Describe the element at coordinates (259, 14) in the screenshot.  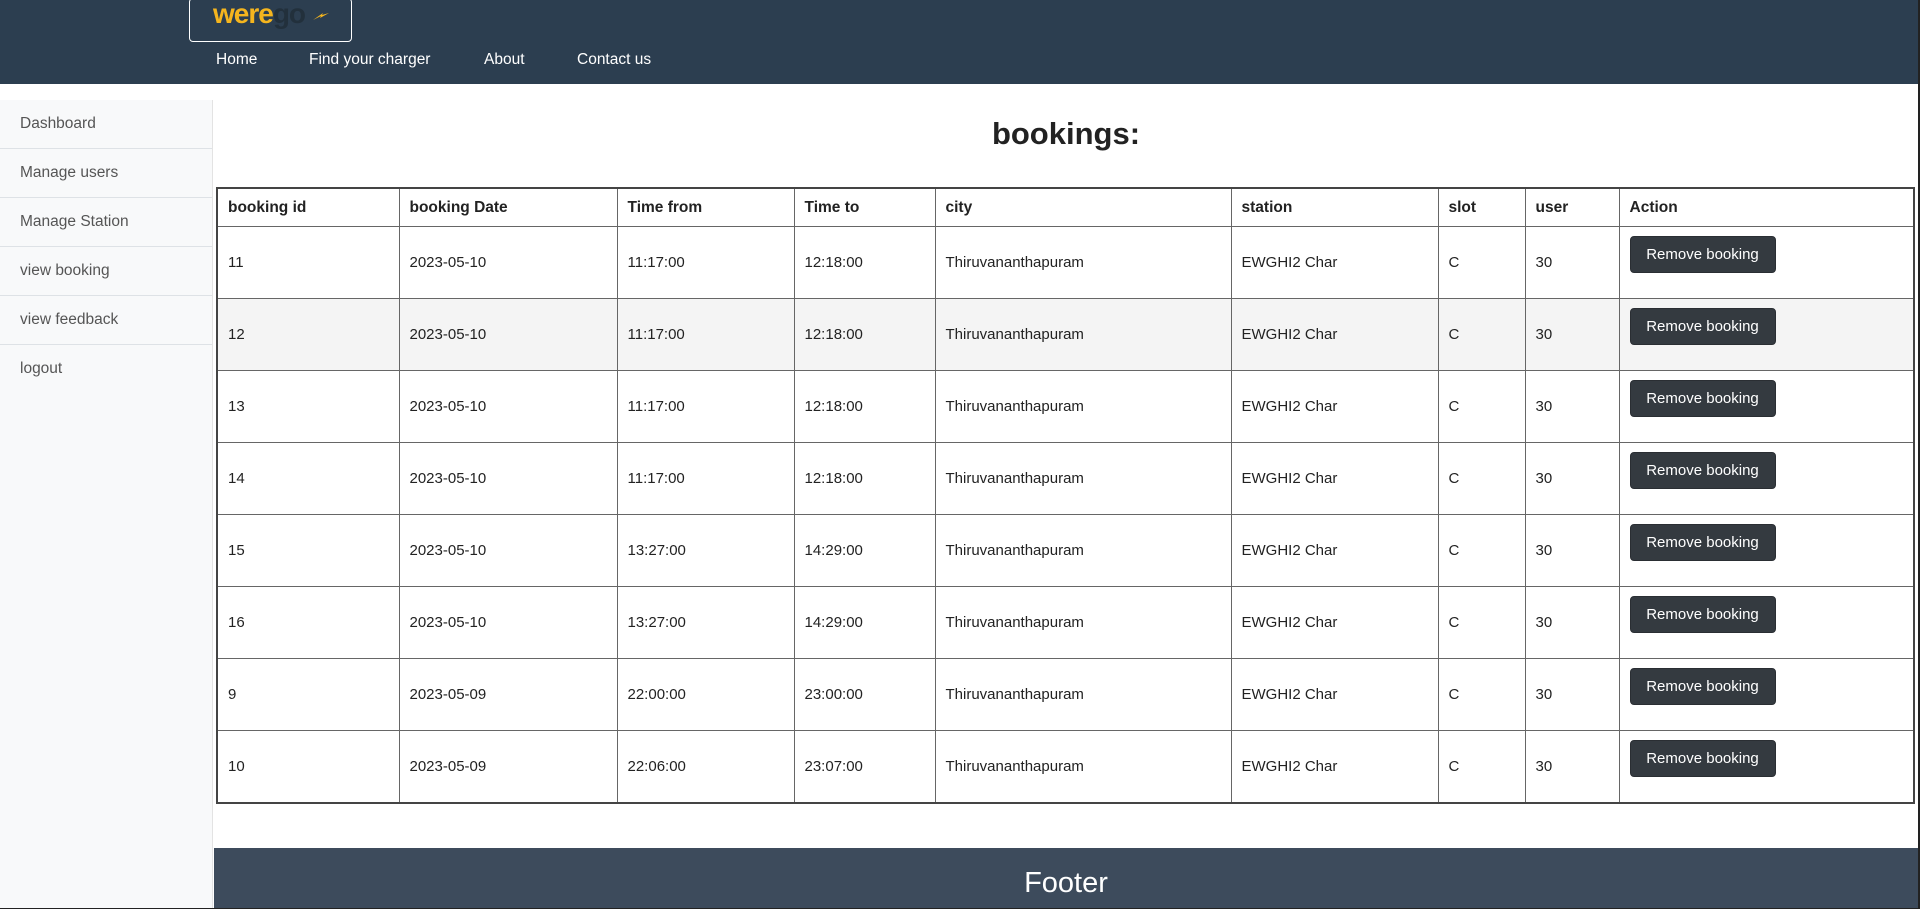
I see `brand-logo-text: werego` at that location.